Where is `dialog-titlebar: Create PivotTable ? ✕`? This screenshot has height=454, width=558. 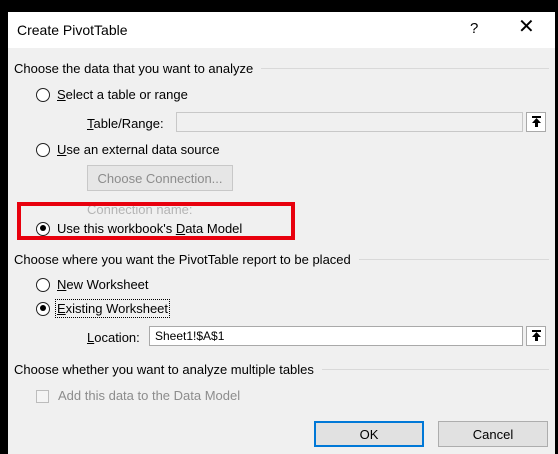 dialog-titlebar: Create PivotTable ? ✕ is located at coordinates (281, 30).